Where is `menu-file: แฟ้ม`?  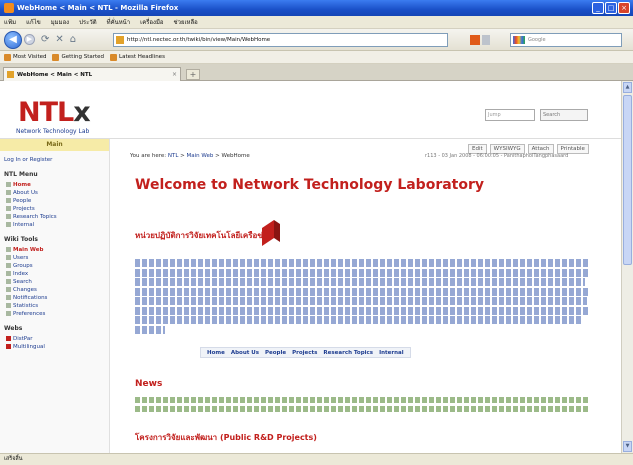 menu-file: แฟ้ม is located at coordinates (10, 22).